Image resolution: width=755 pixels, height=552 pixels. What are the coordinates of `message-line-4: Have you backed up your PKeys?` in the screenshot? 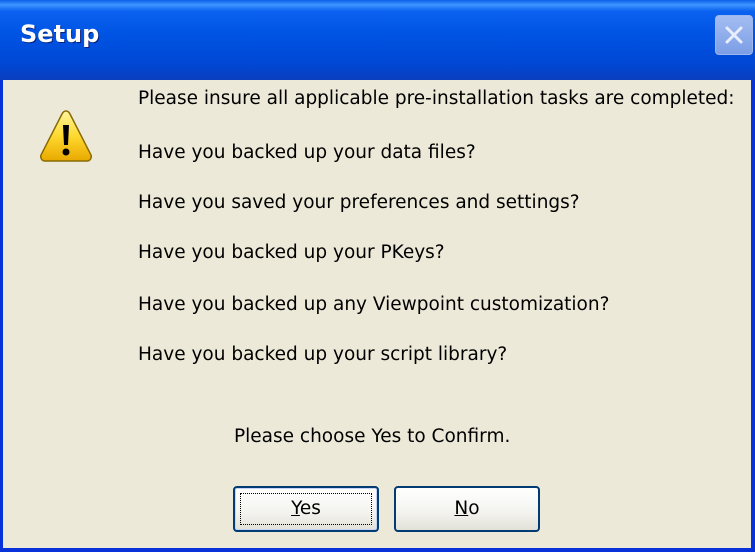 It's located at (291, 252).